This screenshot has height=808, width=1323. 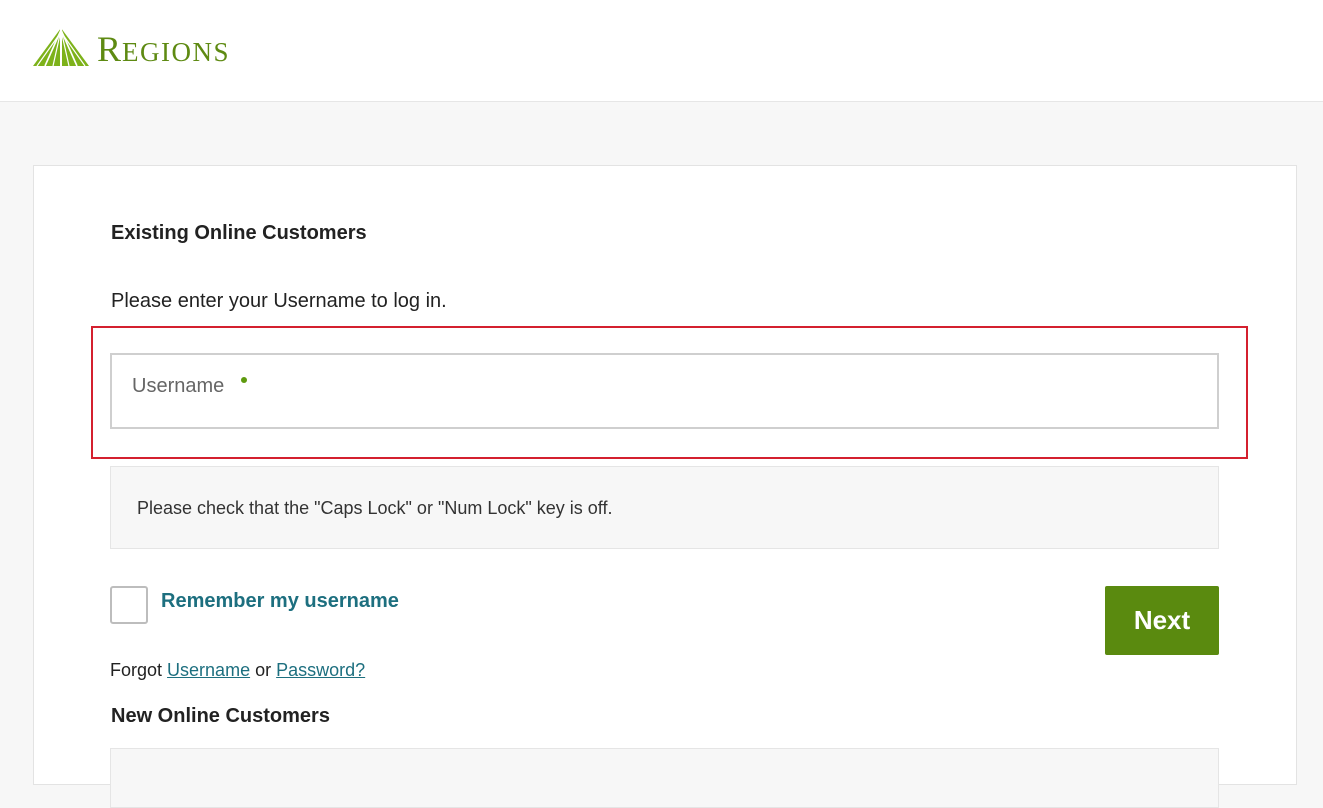 What do you see at coordinates (61, 47) in the screenshot?
I see `regions-leaf-icon` at bounding box center [61, 47].